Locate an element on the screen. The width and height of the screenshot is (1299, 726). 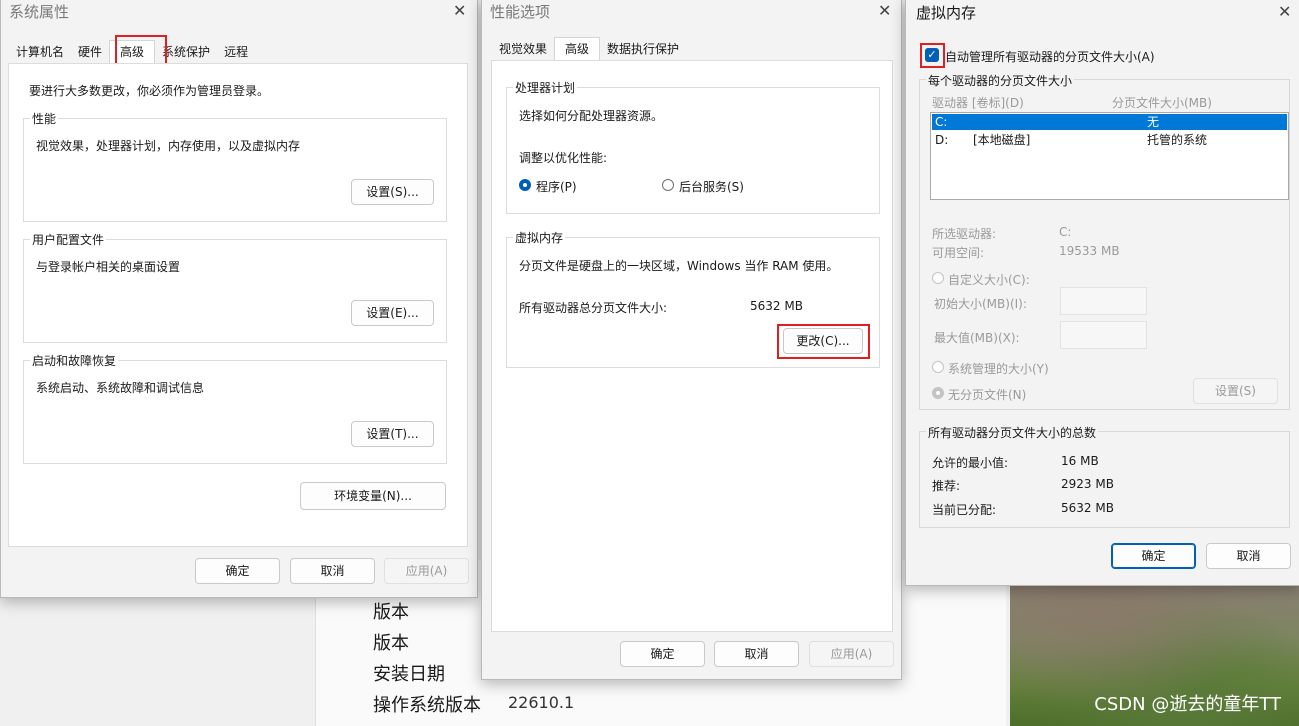
max-size-label: 最大值(MB)(X): is located at coordinates (977, 338).